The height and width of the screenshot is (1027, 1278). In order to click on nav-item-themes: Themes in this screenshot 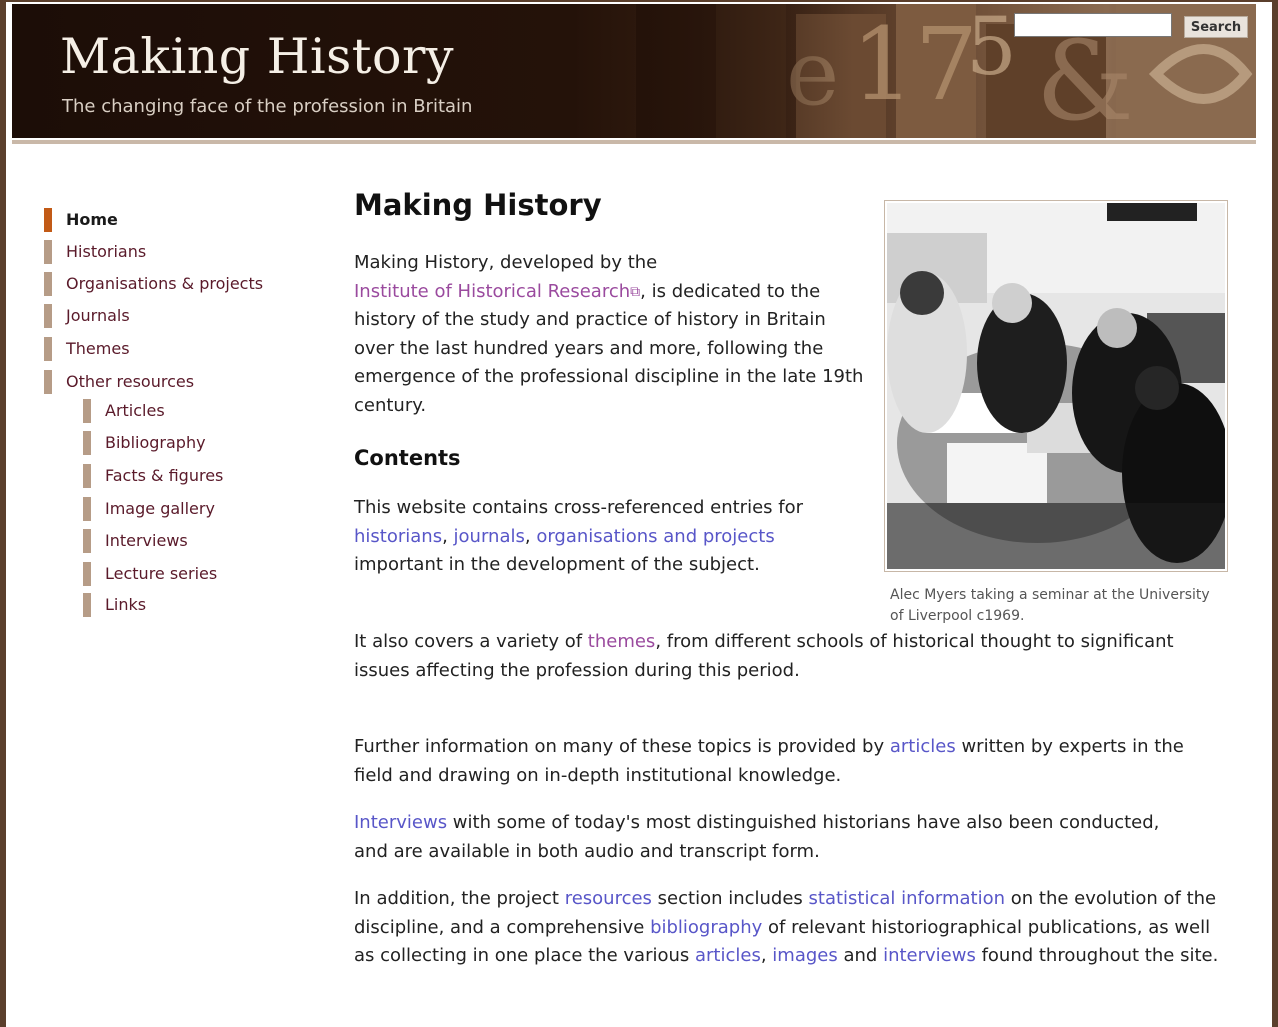, I will do `click(87, 349)`.